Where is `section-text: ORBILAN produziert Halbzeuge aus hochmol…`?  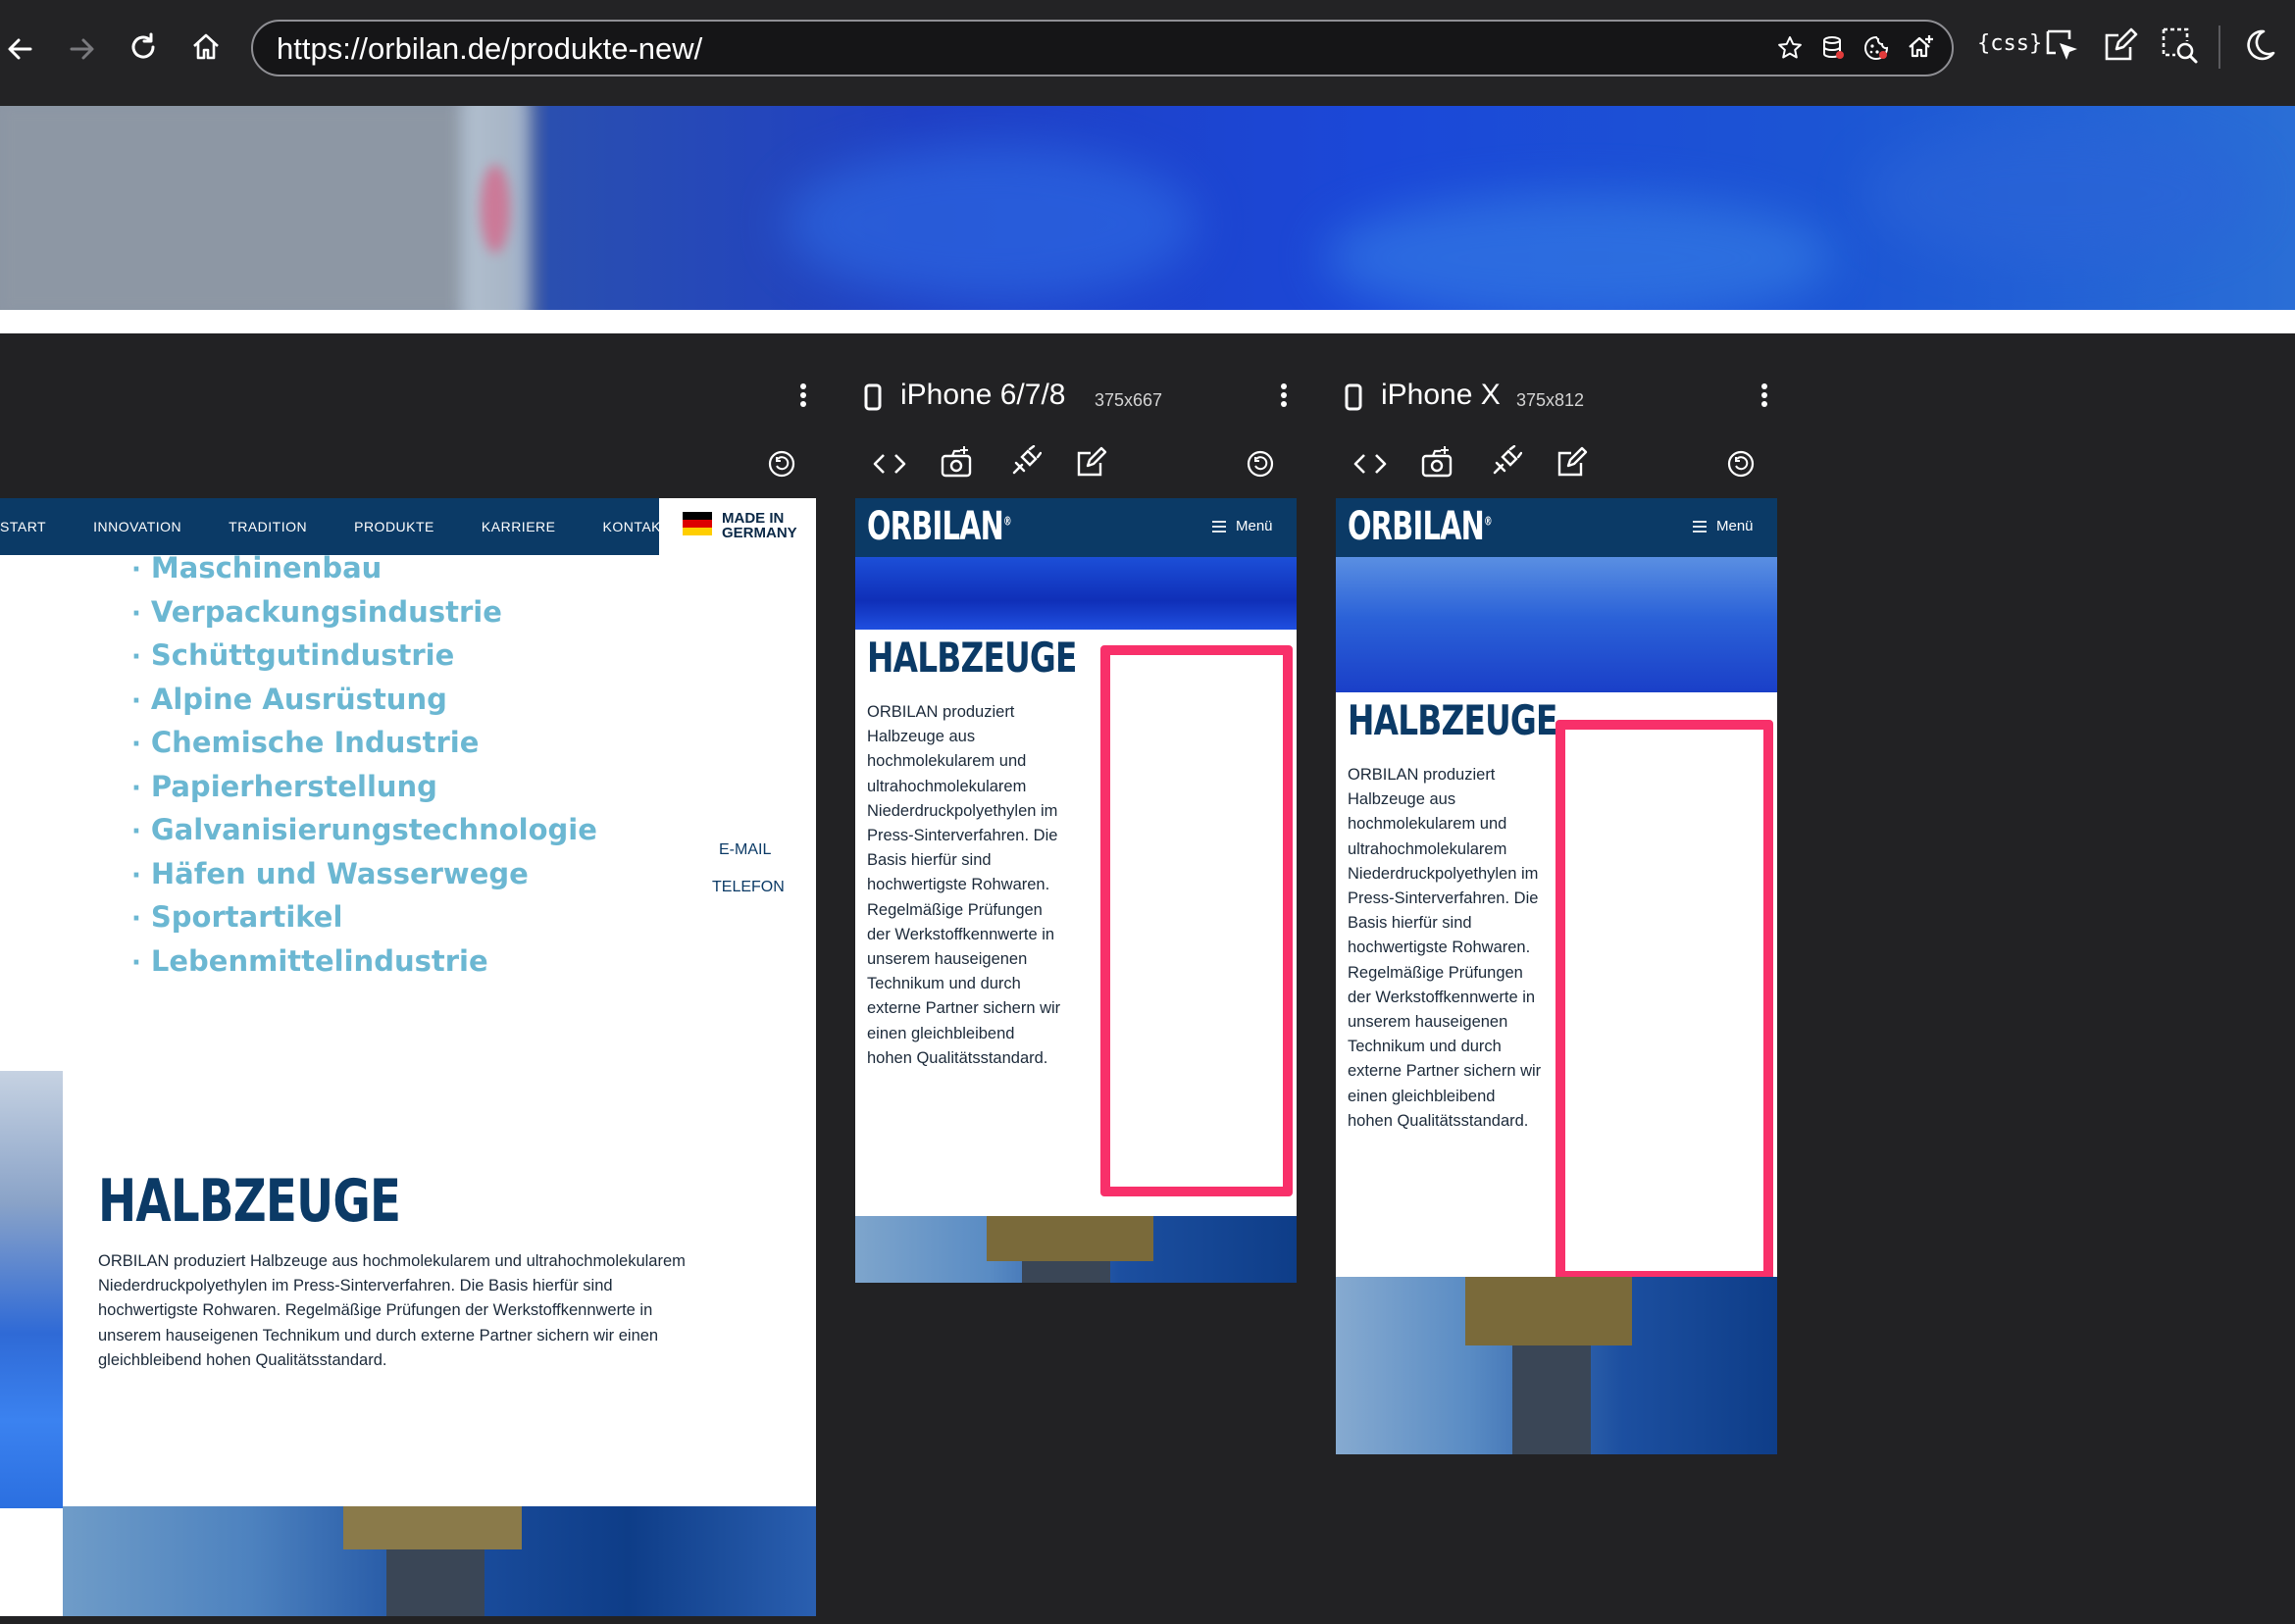 section-text: ORBILAN produziert Halbzeuge aus hochmol… is located at coordinates (392, 1310).